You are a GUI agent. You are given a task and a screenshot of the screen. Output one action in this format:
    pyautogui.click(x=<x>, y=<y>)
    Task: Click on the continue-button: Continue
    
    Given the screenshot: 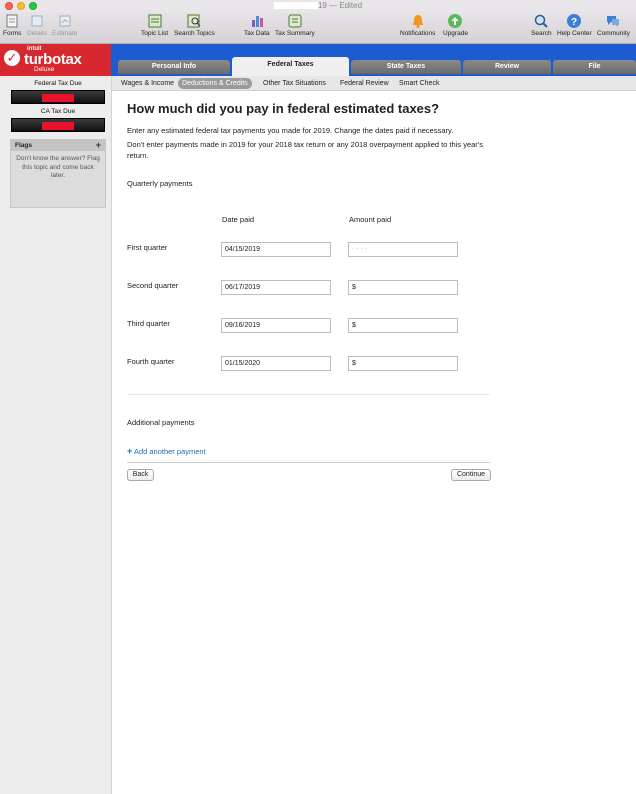 What is the action you would take?
    pyautogui.click(x=471, y=475)
    